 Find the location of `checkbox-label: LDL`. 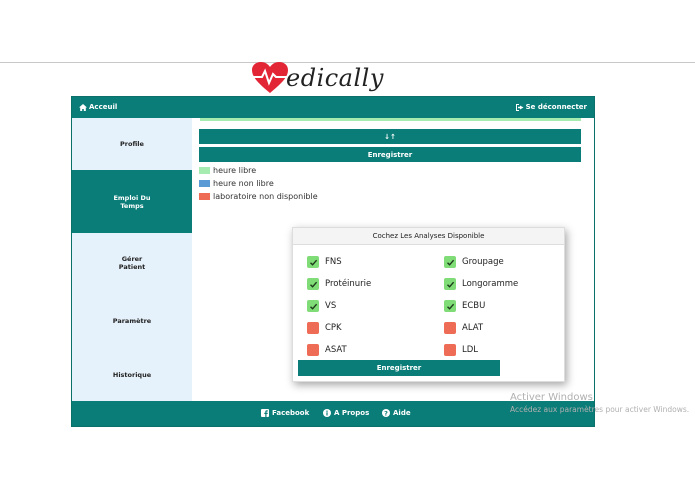

checkbox-label: LDL is located at coordinates (470, 350).